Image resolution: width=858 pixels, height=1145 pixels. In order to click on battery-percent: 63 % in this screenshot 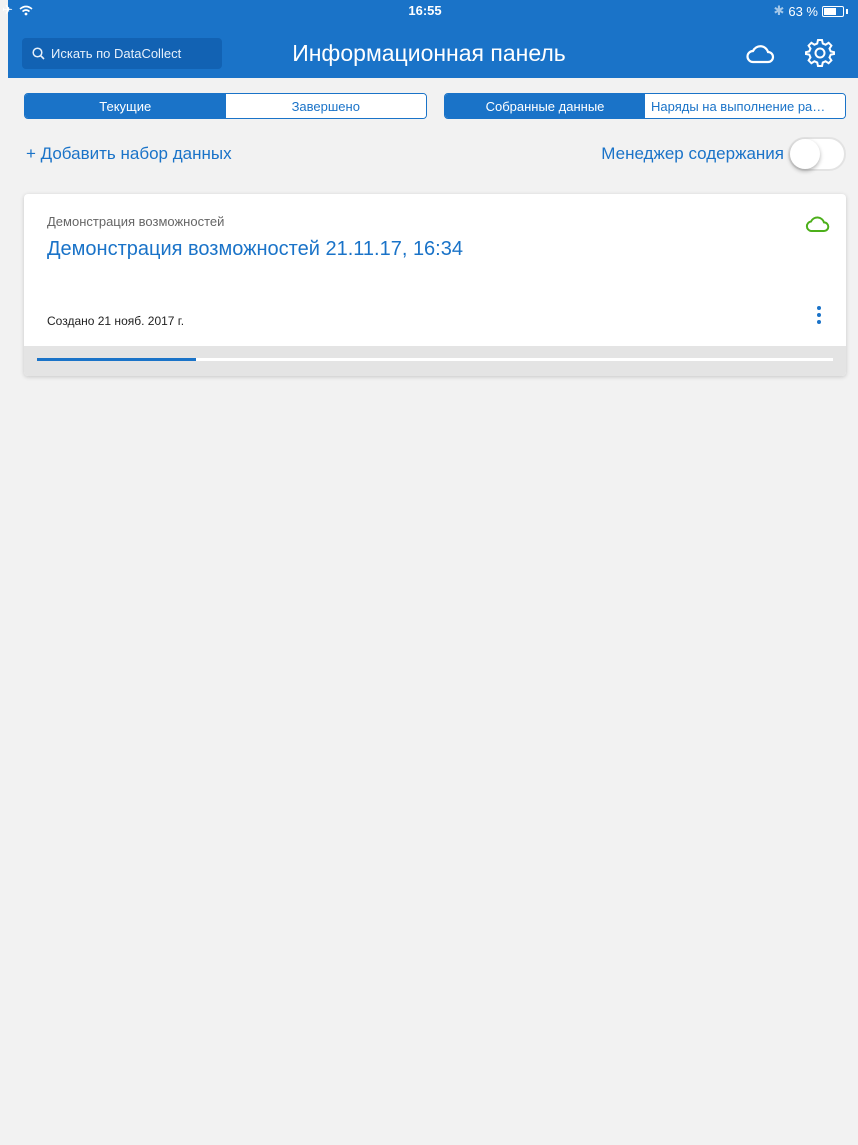, I will do `click(803, 11)`.